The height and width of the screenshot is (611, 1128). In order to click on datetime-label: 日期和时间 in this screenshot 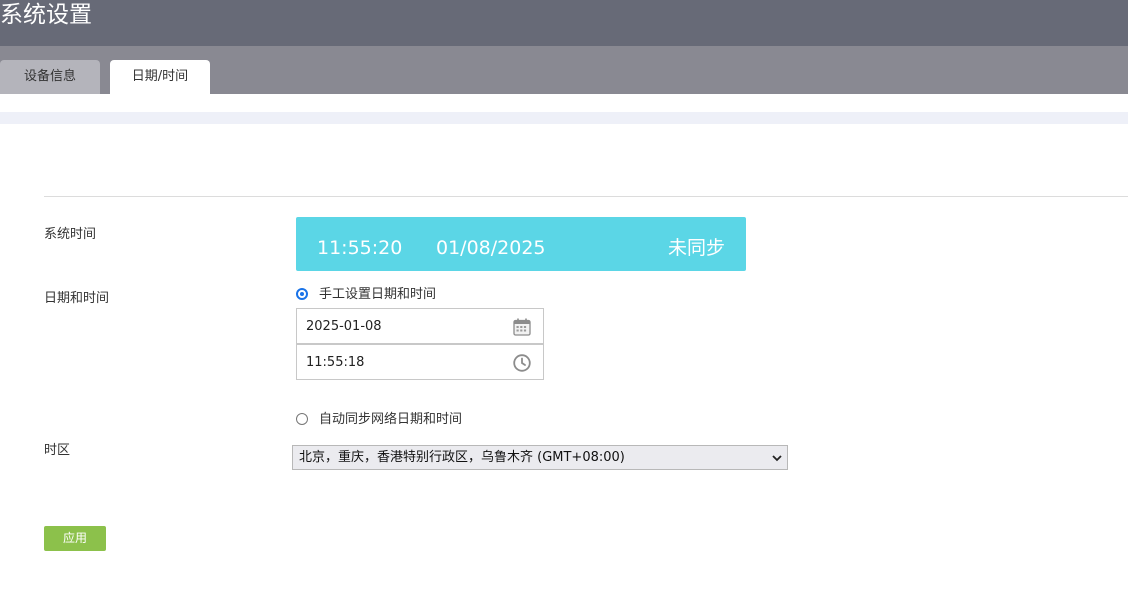, I will do `click(77, 298)`.